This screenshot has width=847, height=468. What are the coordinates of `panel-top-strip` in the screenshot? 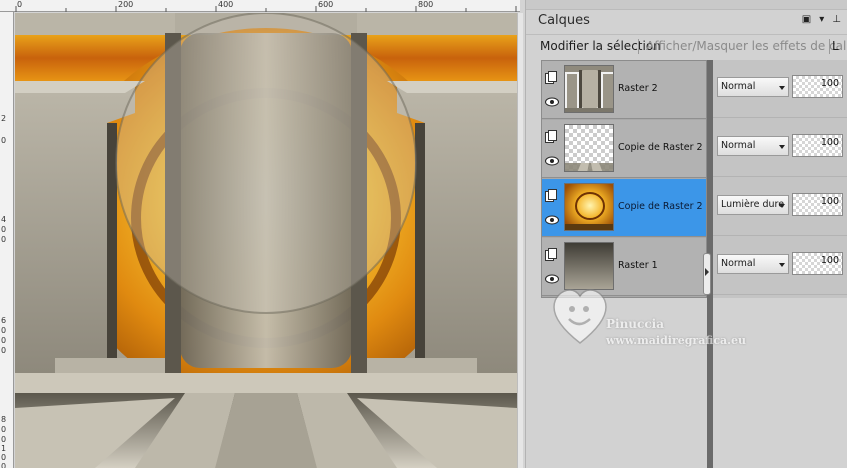 It's located at (686, 5).